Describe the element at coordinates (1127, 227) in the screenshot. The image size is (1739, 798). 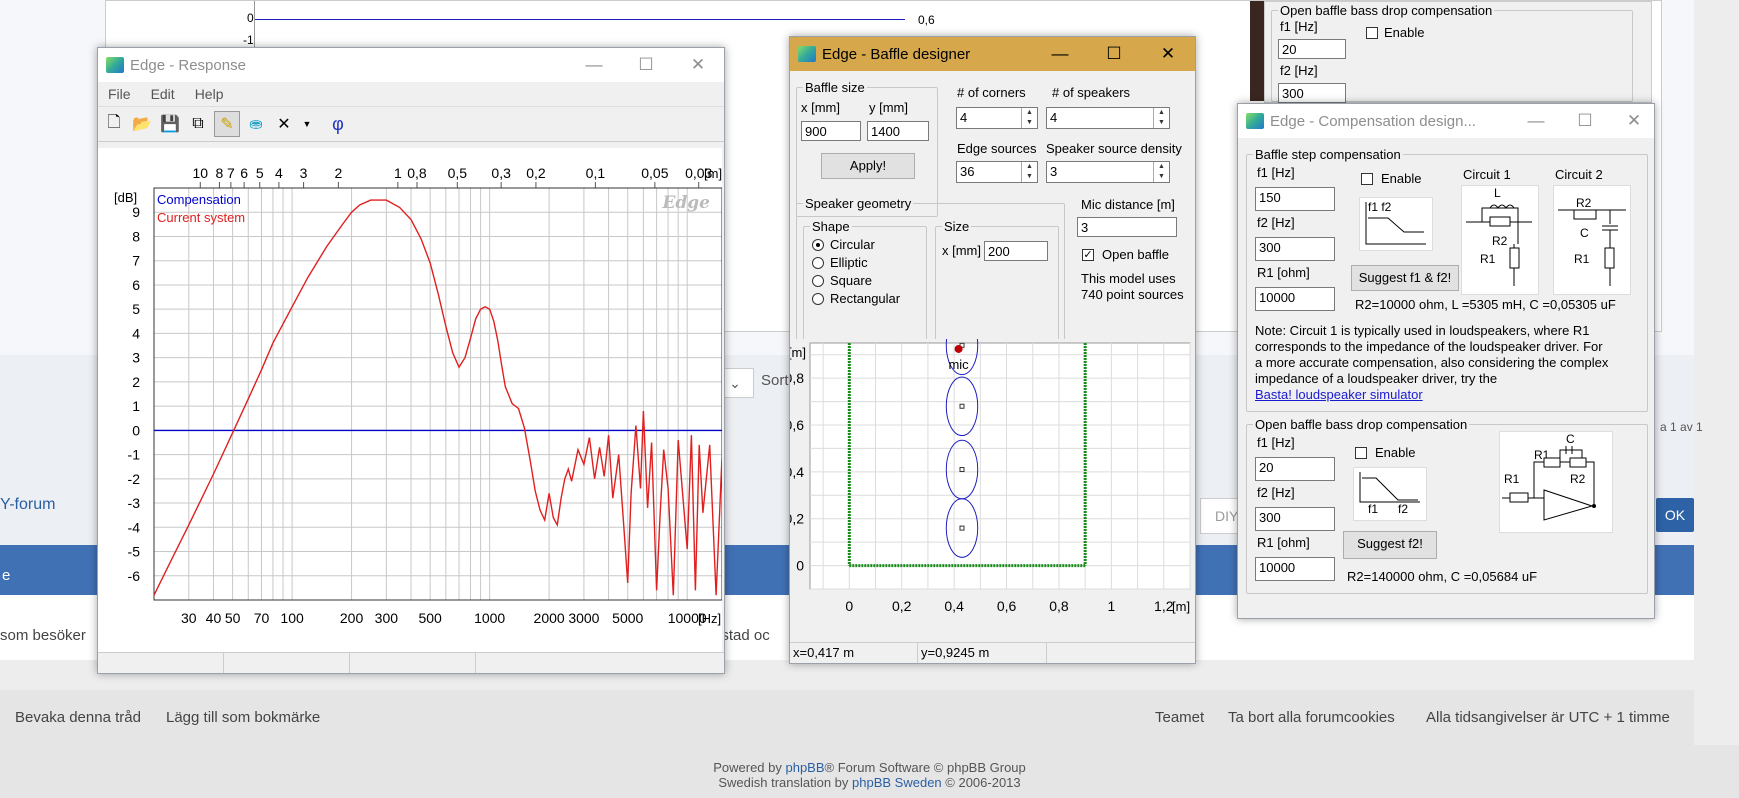
I see `mic-distance-input: 3` at that location.